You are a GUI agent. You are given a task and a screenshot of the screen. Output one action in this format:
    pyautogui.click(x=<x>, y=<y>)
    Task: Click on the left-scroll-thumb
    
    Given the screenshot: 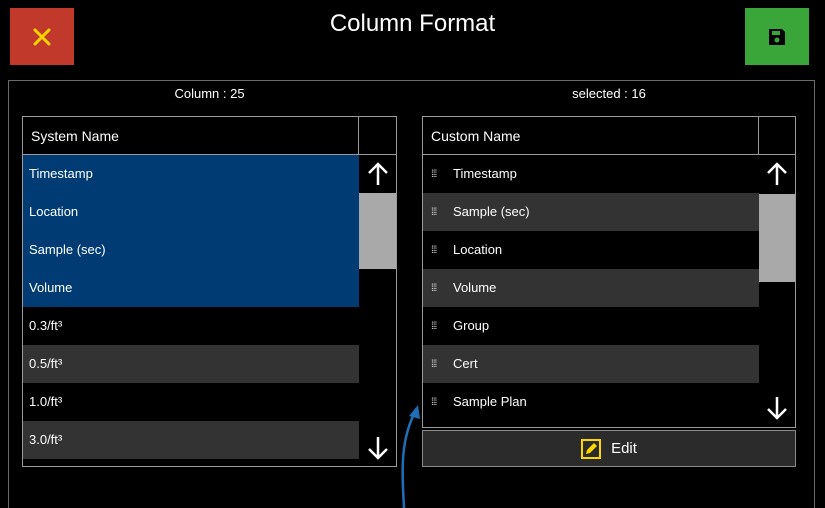 What is the action you would take?
    pyautogui.click(x=377, y=231)
    